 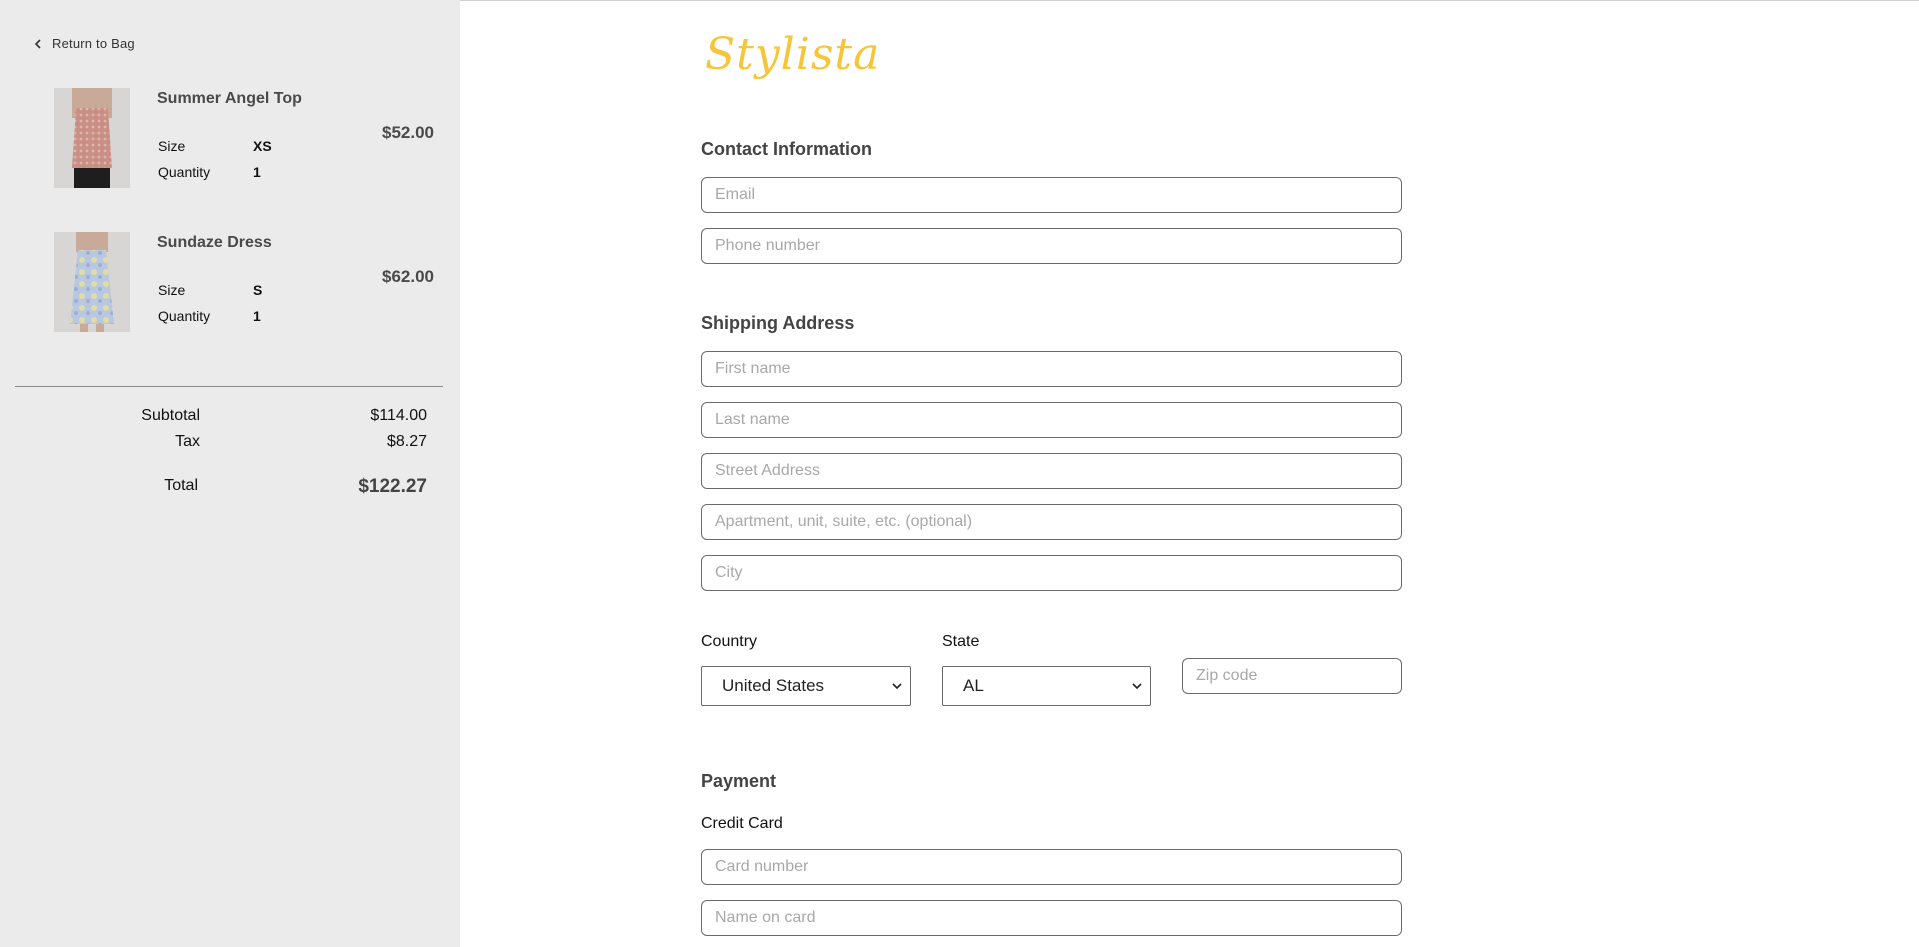 What do you see at coordinates (1051, 471) in the screenshot?
I see `street-address-field` at bounding box center [1051, 471].